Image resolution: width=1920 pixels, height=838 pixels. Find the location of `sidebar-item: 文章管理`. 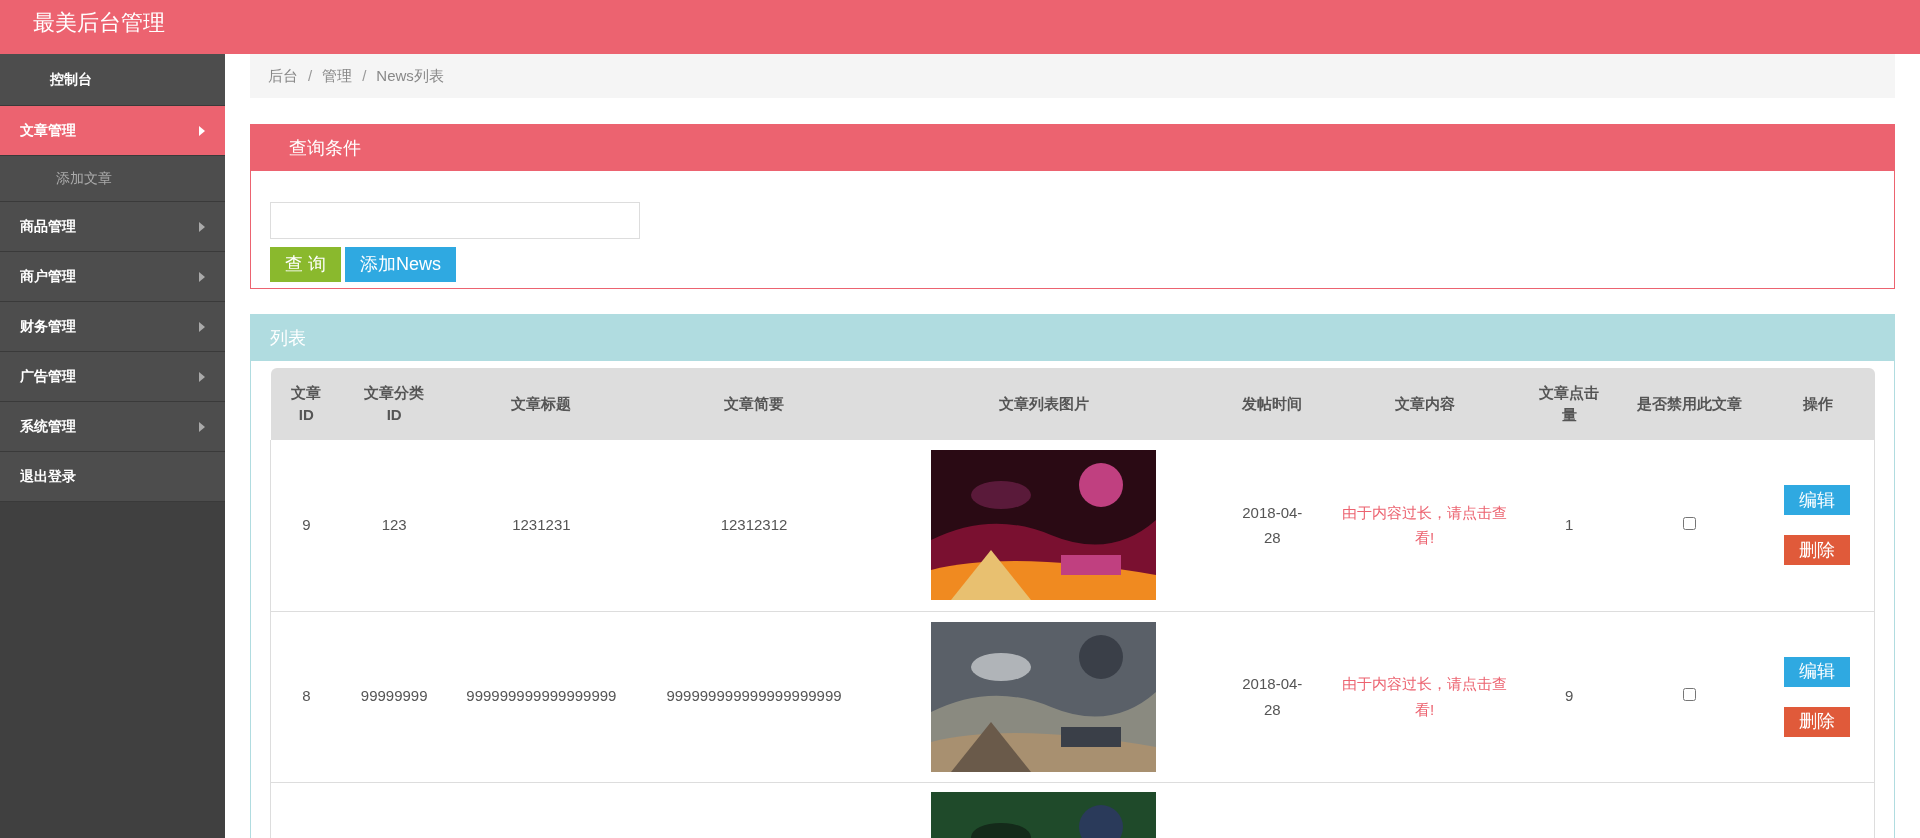

sidebar-item: 文章管理 is located at coordinates (112, 131).